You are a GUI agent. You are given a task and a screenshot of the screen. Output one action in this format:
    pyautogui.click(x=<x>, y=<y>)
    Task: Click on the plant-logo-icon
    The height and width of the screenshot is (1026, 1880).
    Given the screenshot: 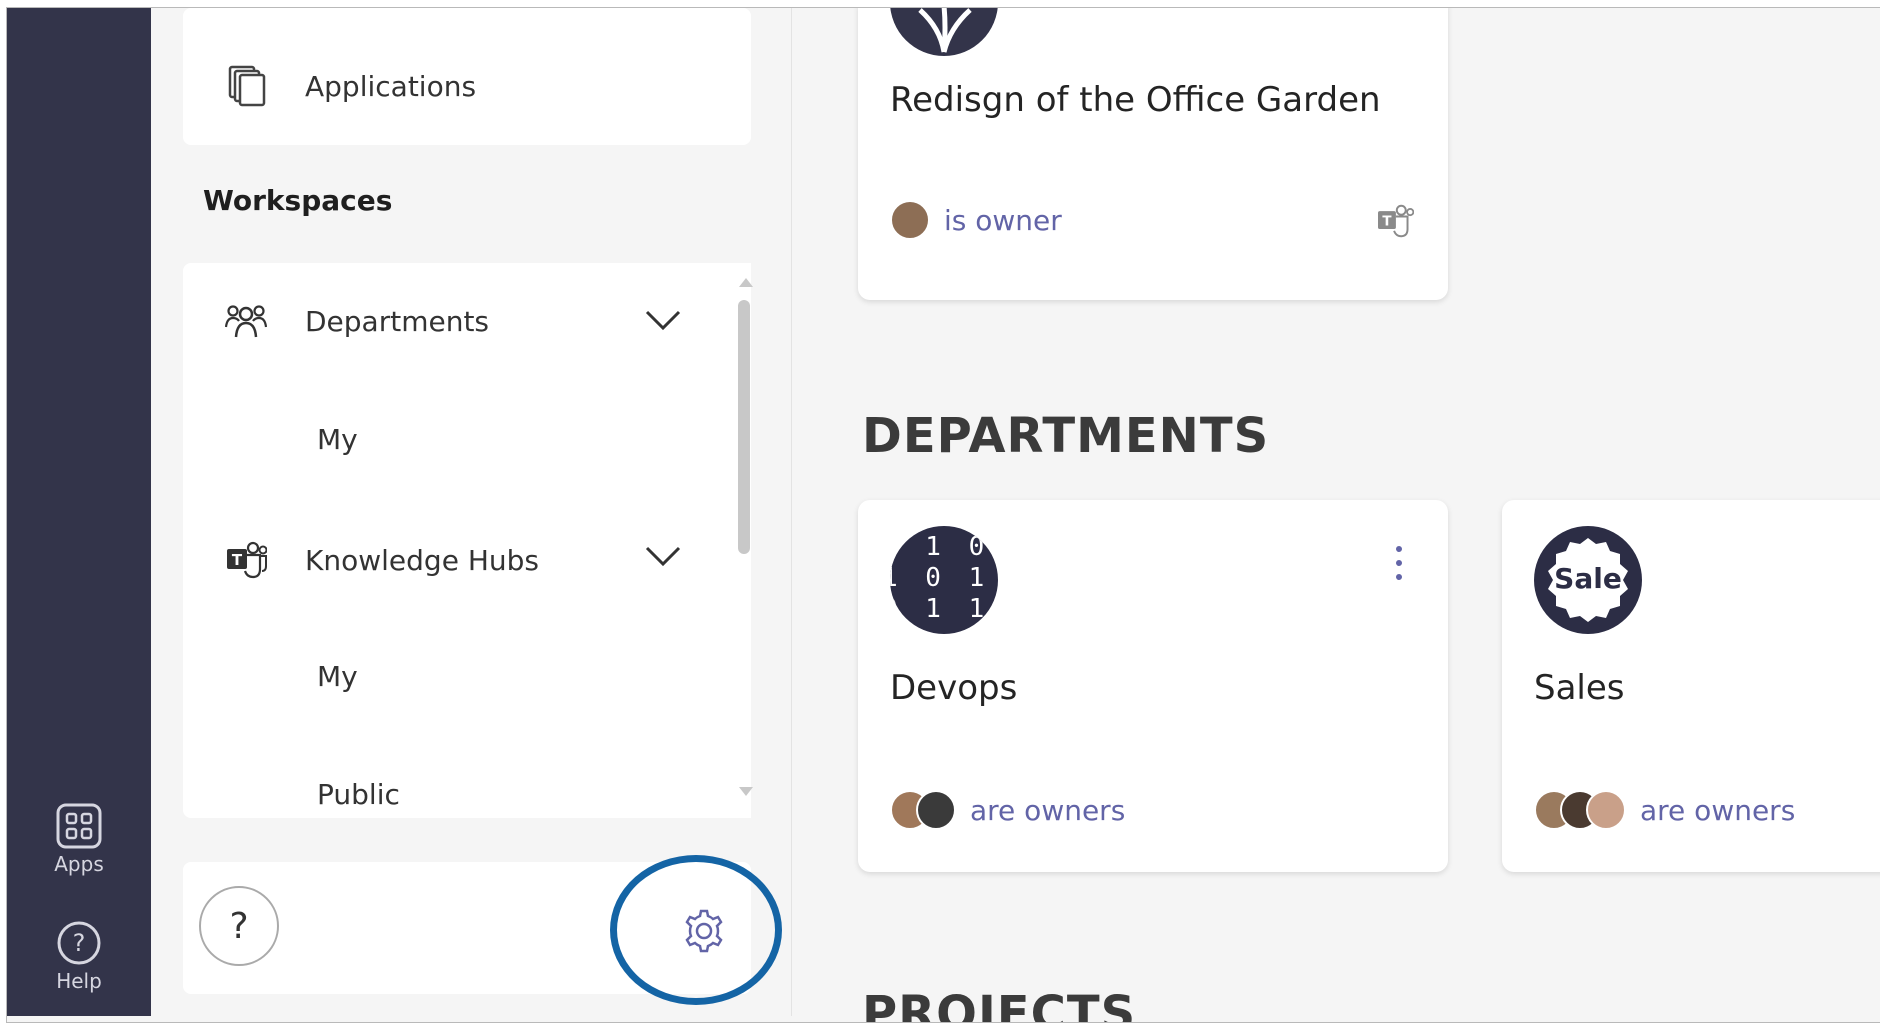 What is the action you would take?
    pyautogui.click(x=945, y=30)
    